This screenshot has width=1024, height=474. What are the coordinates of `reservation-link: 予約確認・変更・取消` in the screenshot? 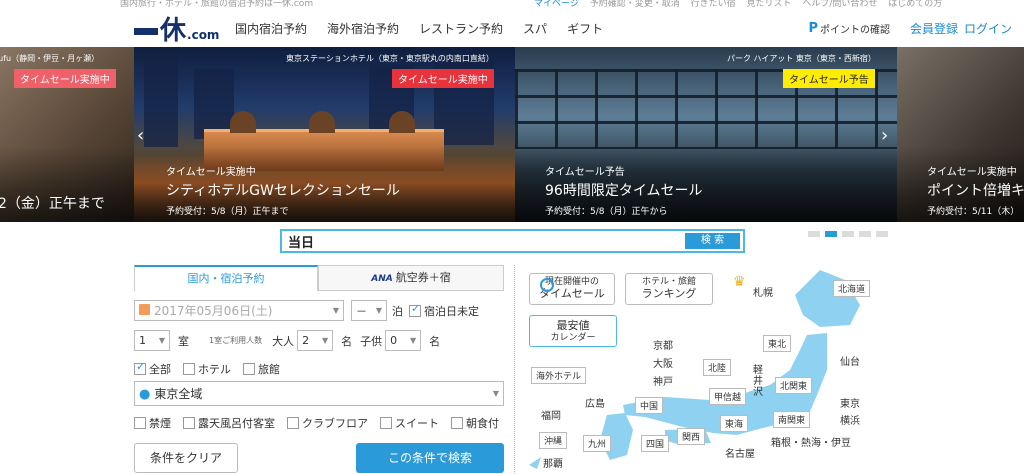 It's located at (635, 4).